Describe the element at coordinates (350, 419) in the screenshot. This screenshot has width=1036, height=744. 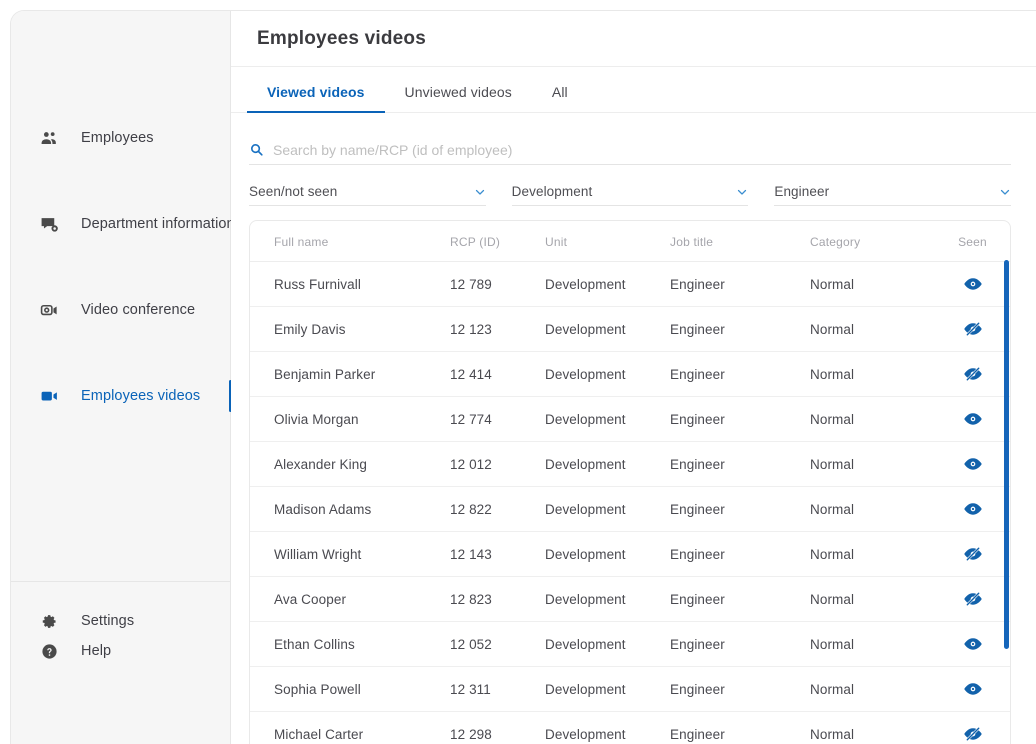
I see `cell-full-name: Olivia Morgan` at that location.